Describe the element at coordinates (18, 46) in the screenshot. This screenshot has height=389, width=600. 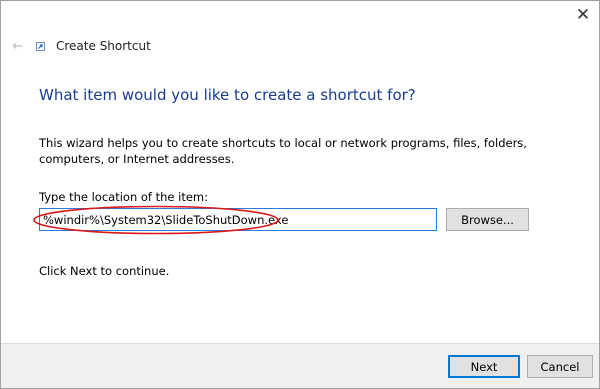
I see `back-arrow-icon: ←` at that location.